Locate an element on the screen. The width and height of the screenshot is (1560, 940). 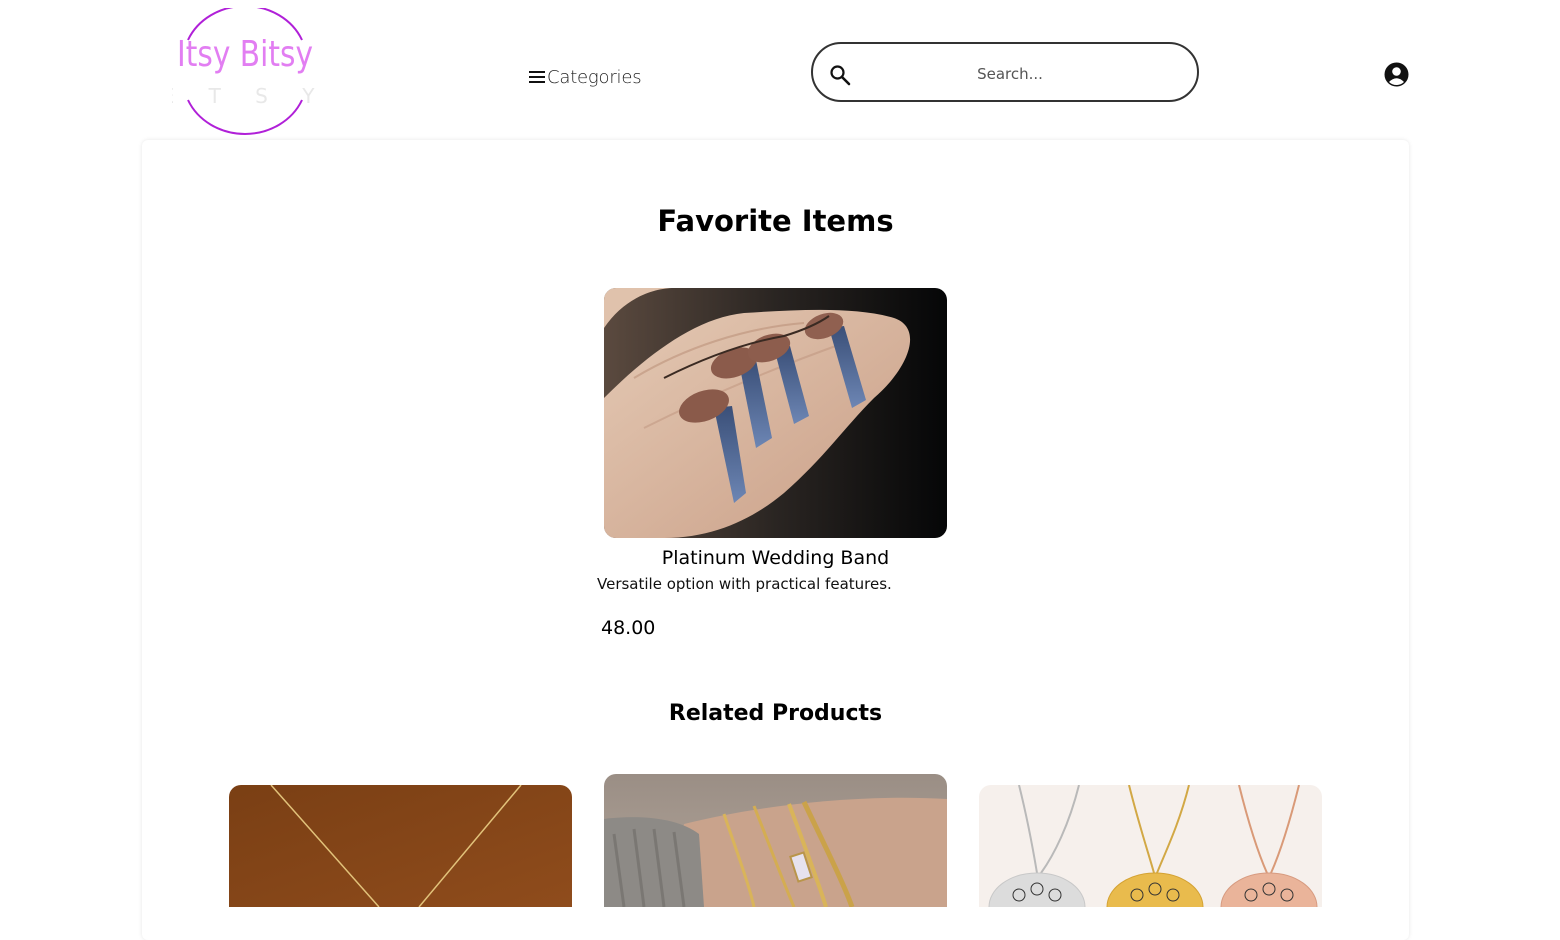
site-logo: Itsy Bitsy E T S Y is located at coordinates (245, 72).